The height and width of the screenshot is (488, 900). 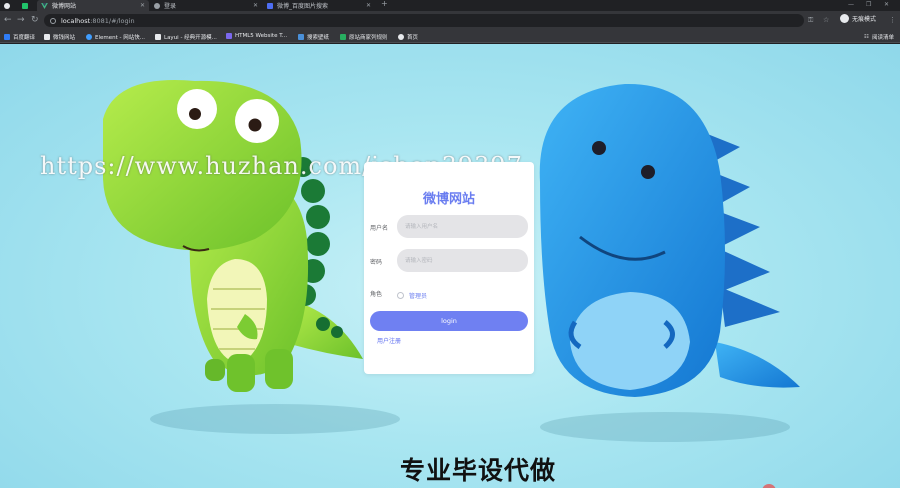 I want to click on chrome-app-icon, so click(x=7, y=5).